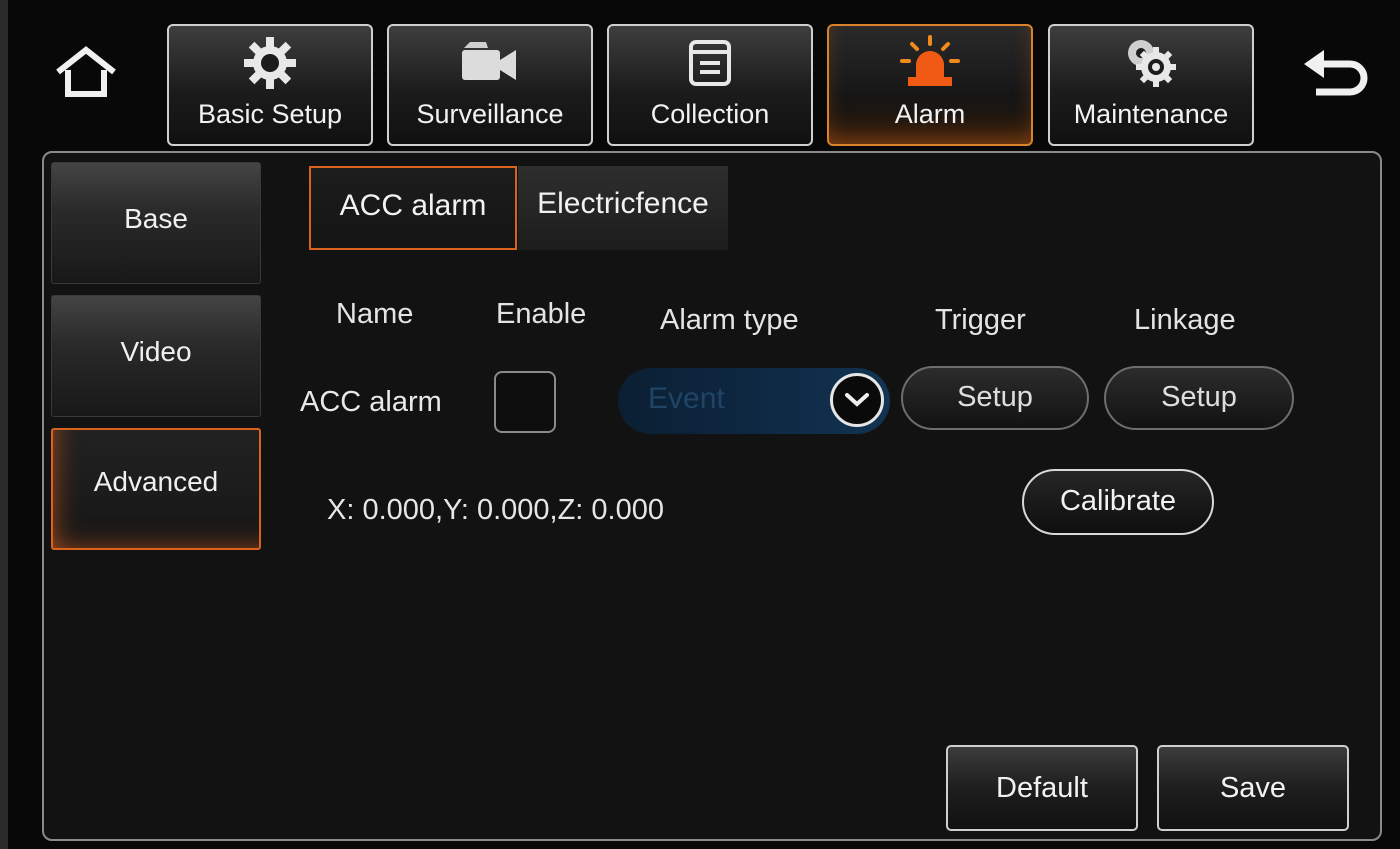 This screenshot has height=849, width=1400. Describe the element at coordinates (930, 114) in the screenshot. I see `nav-tab-label: Alarm` at that location.